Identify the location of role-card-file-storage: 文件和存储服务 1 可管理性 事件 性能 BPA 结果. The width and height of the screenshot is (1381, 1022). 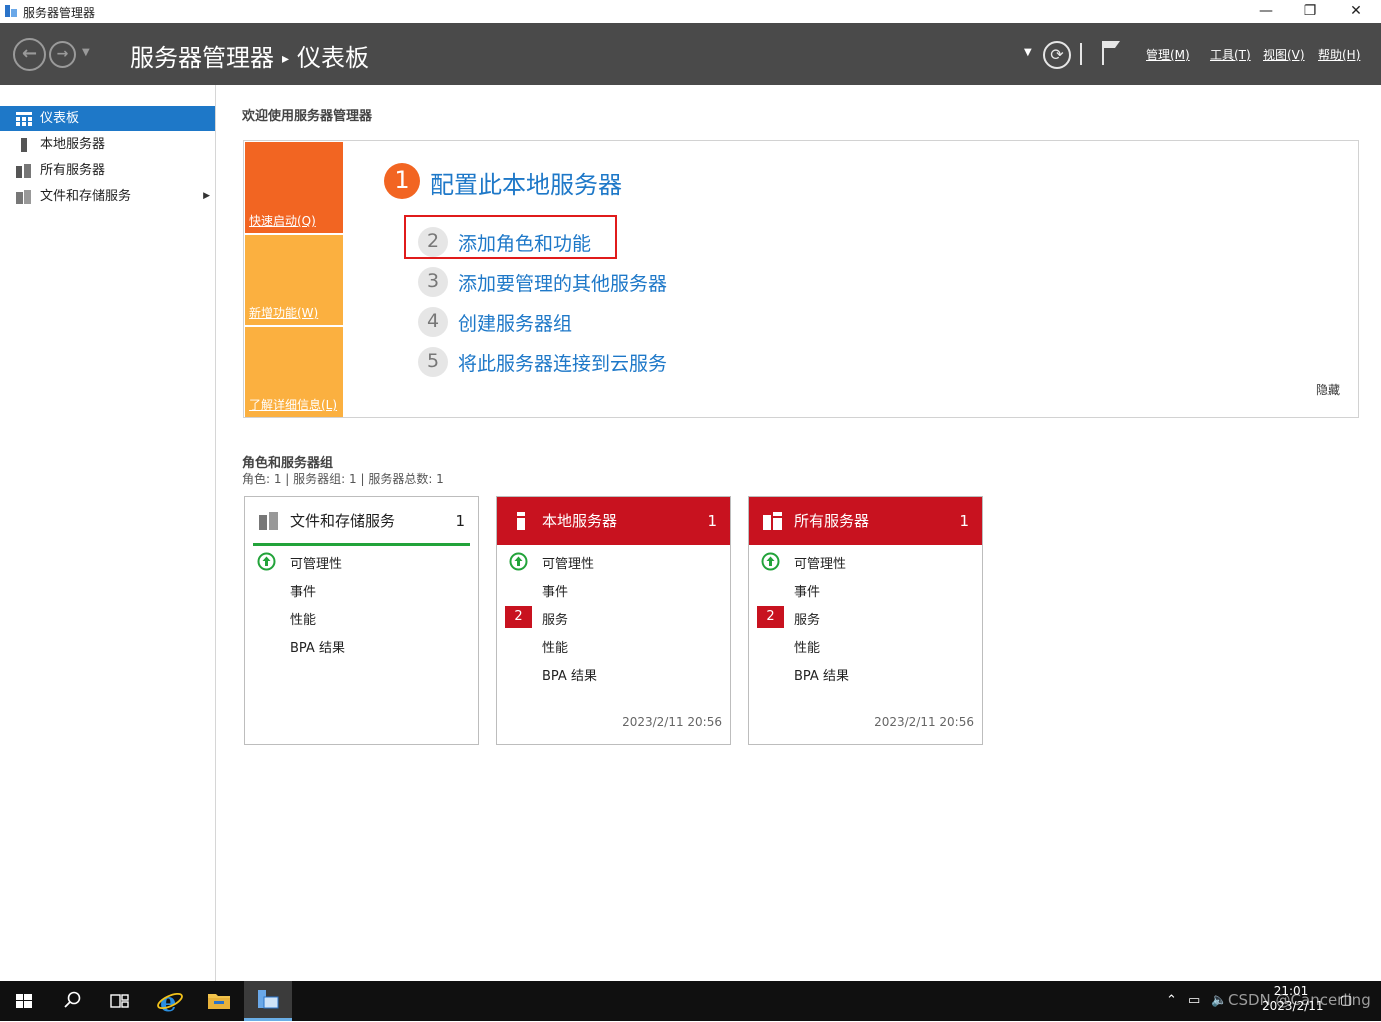
(361, 620).